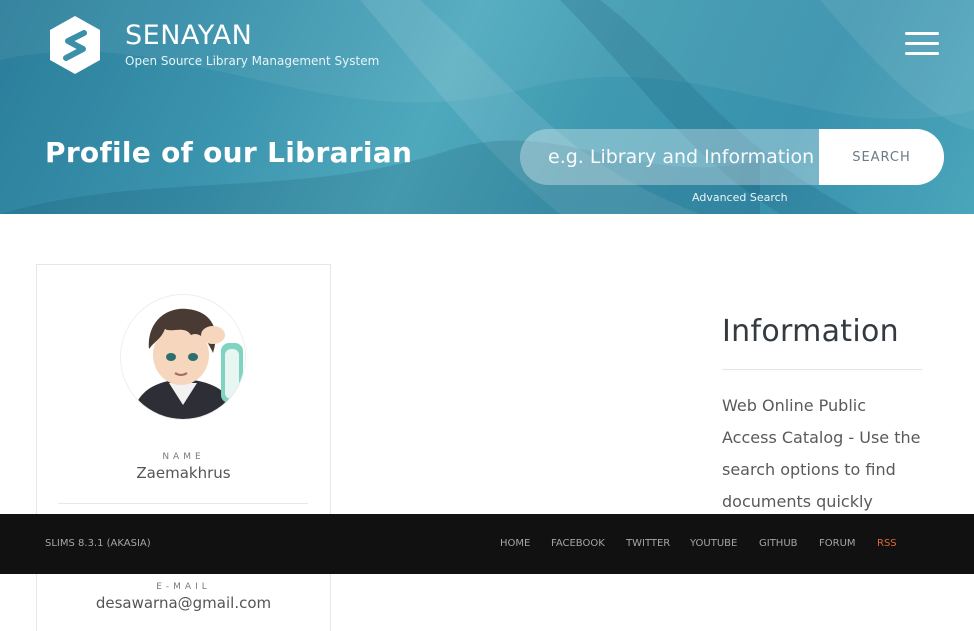  Describe the element at coordinates (183, 603) in the screenshot. I see `librarian-email: desawarna@gmail.com` at that location.